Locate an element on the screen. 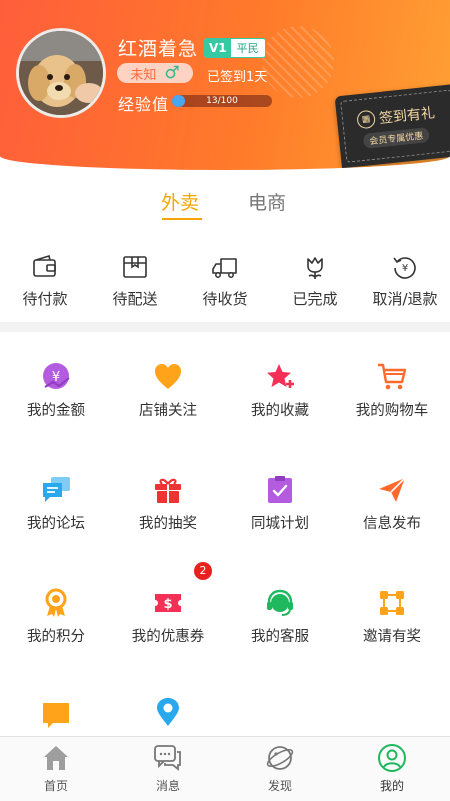 The image size is (450, 801). avatar is located at coordinates (61, 73).